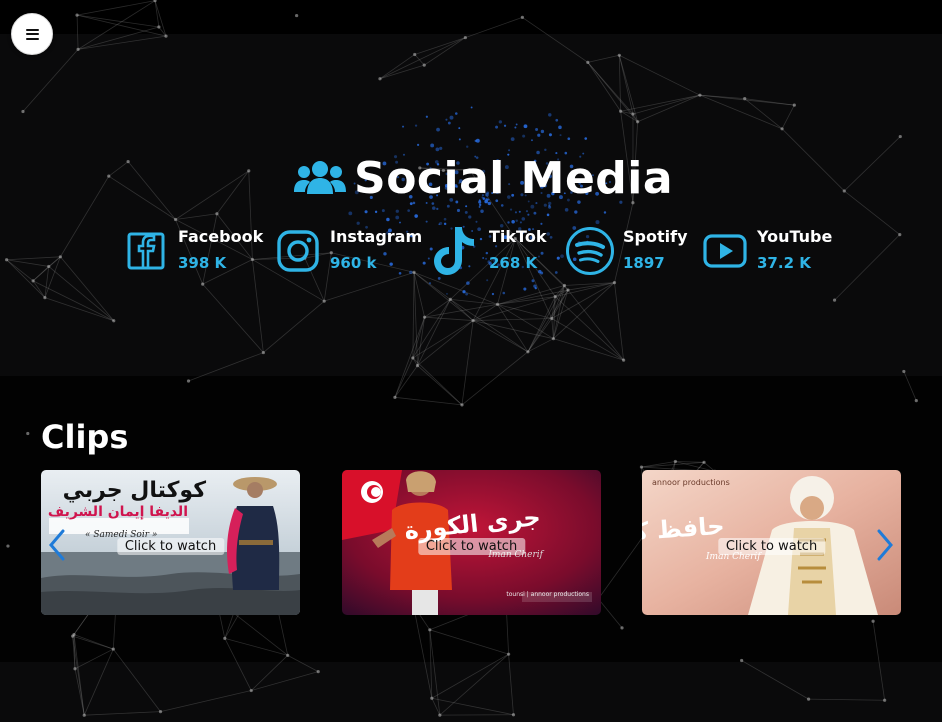  Describe the element at coordinates (513, 263) in the screenshot. I see `social-count: 268 K` at that location.